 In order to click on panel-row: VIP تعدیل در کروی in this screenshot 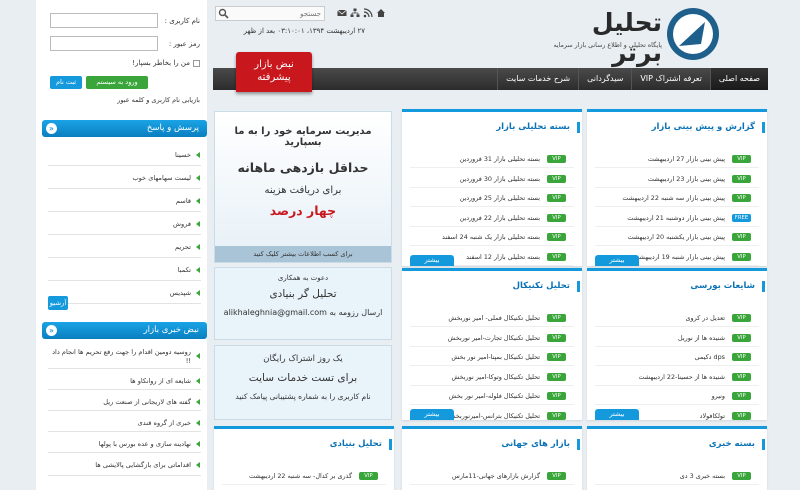, I will do `click(677, 318)`.